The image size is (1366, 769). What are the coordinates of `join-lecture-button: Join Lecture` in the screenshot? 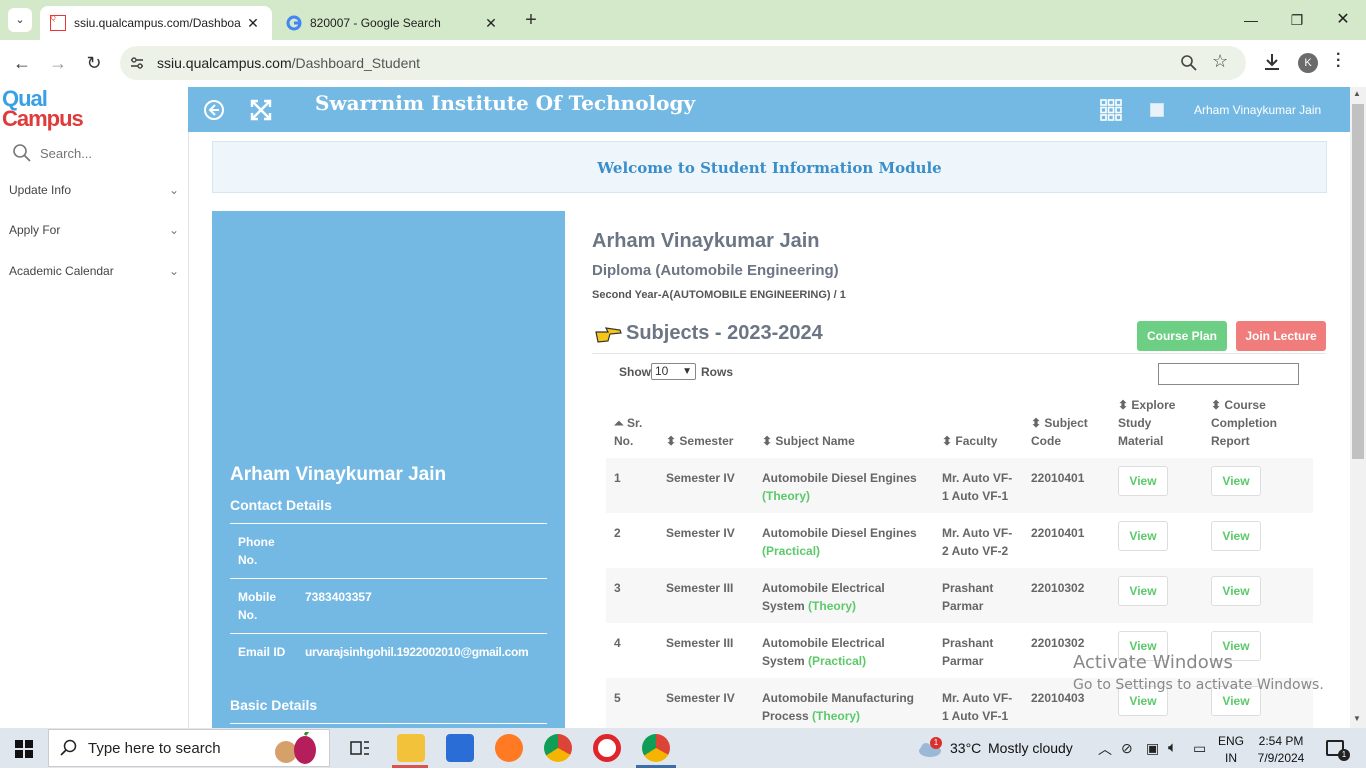 It's located at (1281, 336).